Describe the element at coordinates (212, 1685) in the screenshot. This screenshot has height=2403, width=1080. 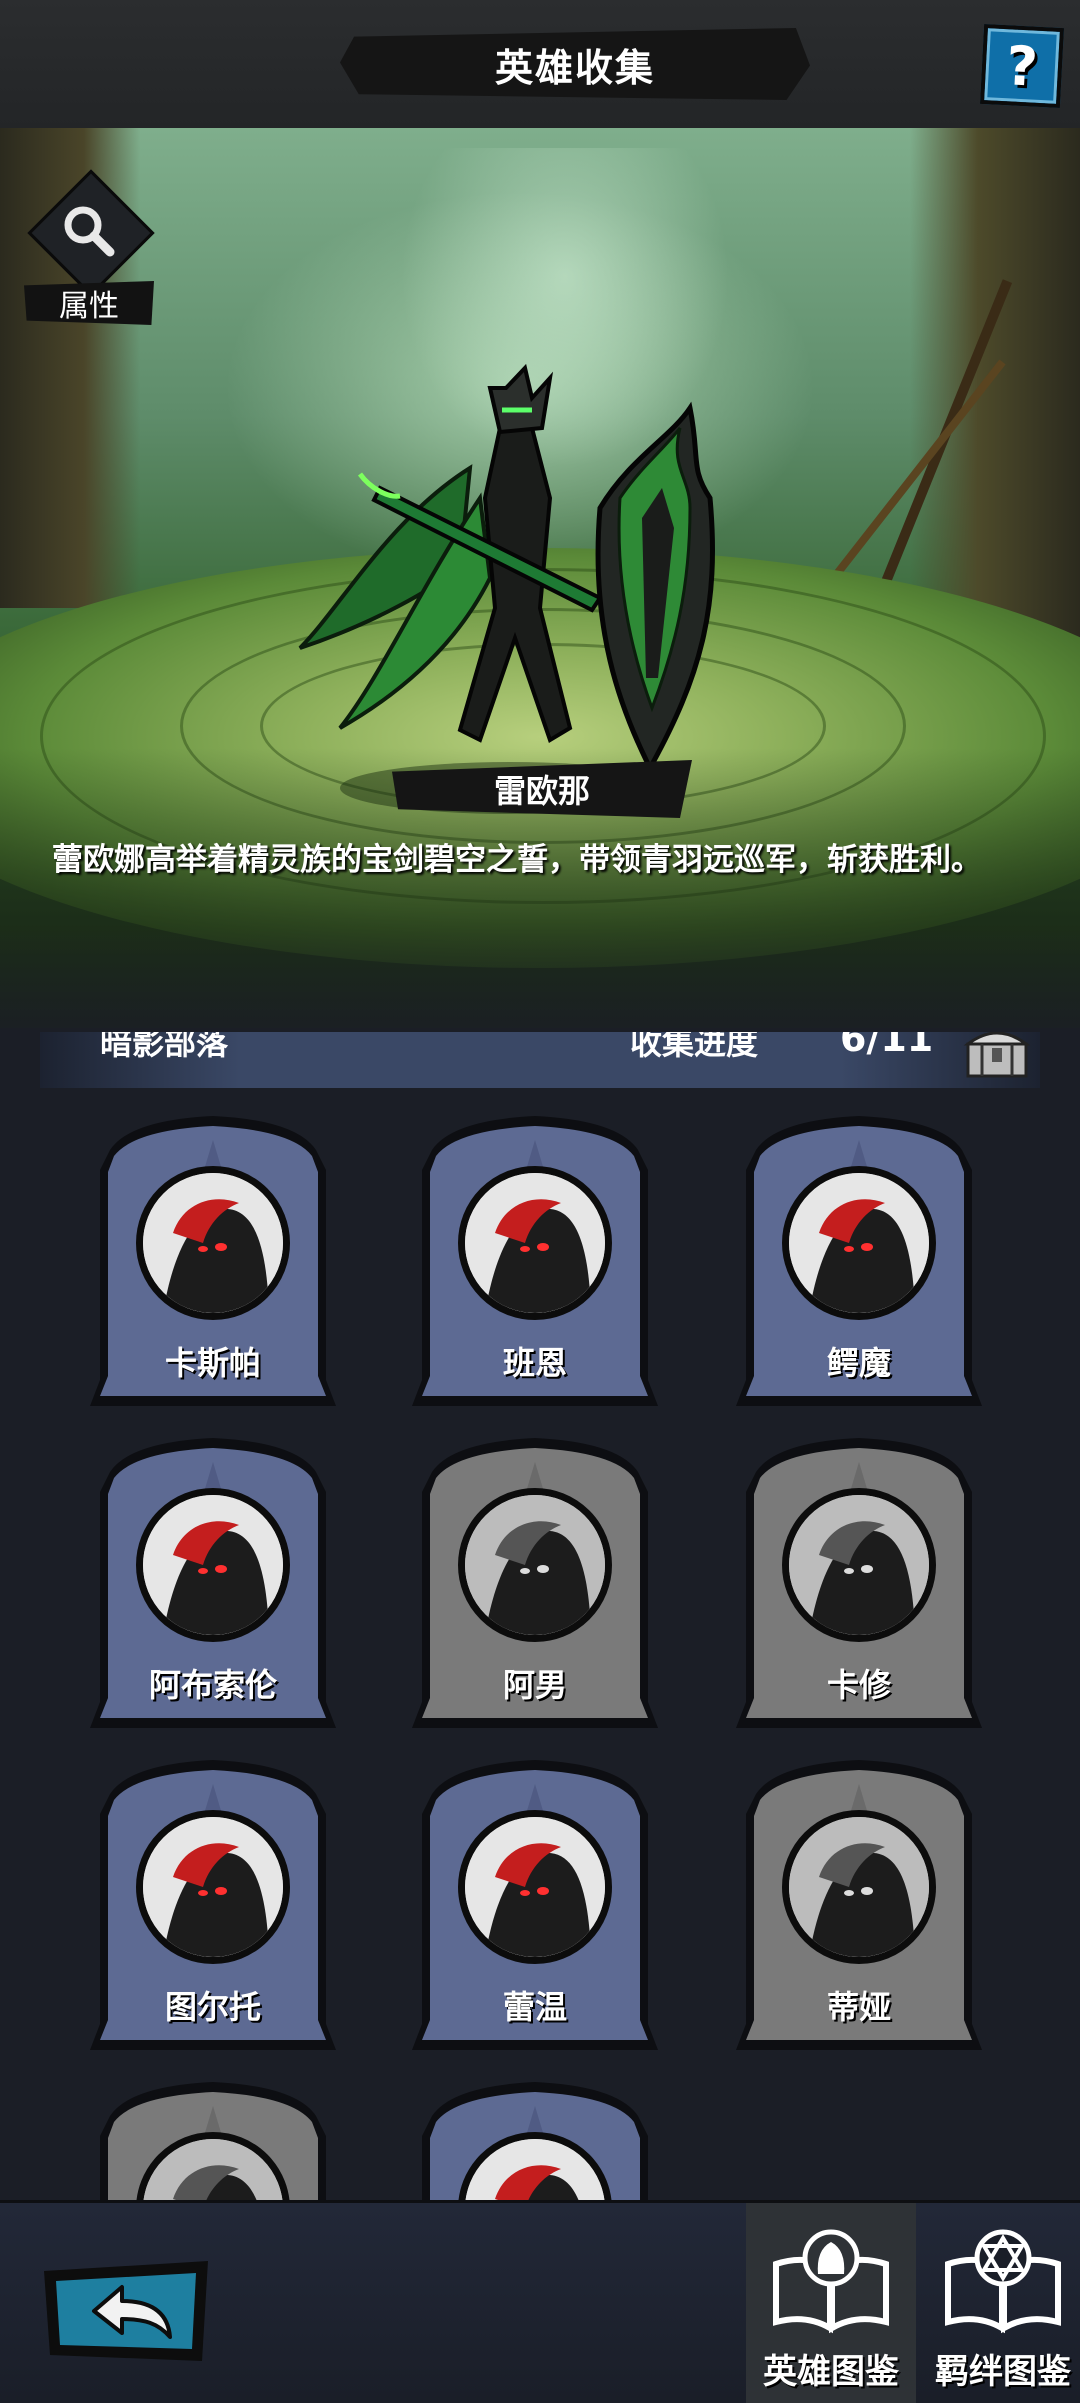
I see `hero-name-label: 阿布索伦` at that location.